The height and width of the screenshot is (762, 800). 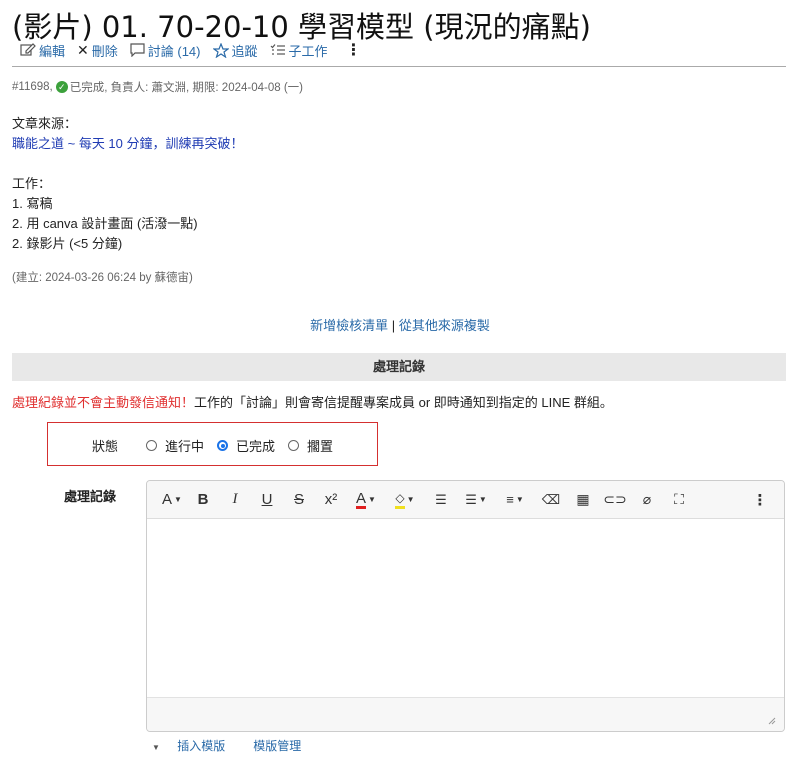 What do you see at coordinates (128, 144) in the screenshot?
I see `source-link: 職能之道 ~ 每天 10 分鐘，訓練再突破！` at bounding box center [128, 144].